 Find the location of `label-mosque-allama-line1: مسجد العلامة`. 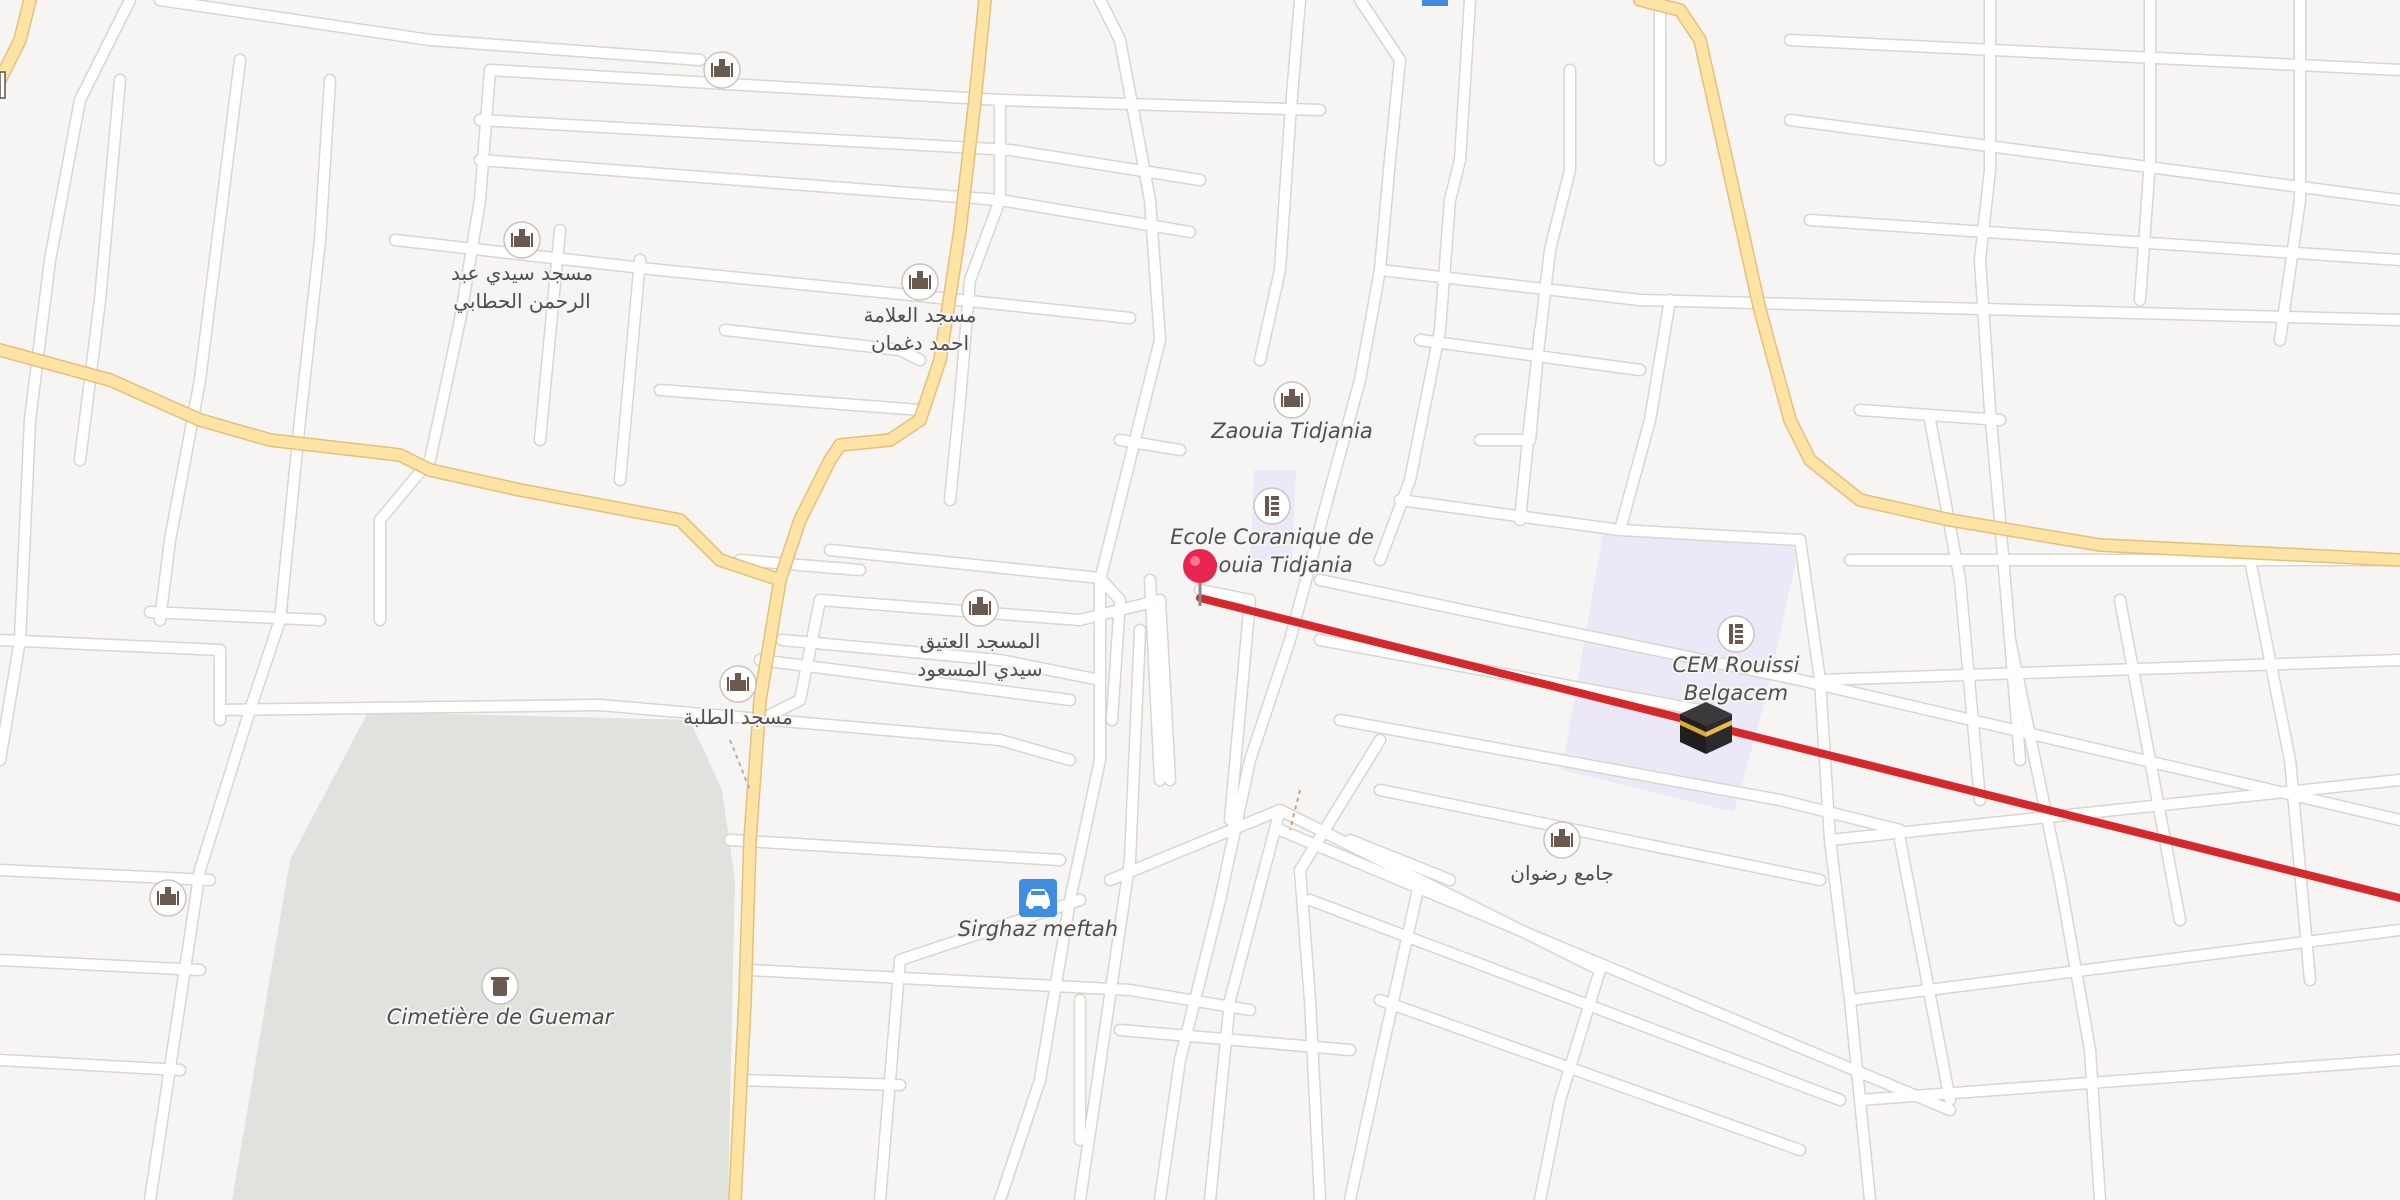

label-mosque-allama-line1: مسجد العلامة is located at coordinates (920, 315).